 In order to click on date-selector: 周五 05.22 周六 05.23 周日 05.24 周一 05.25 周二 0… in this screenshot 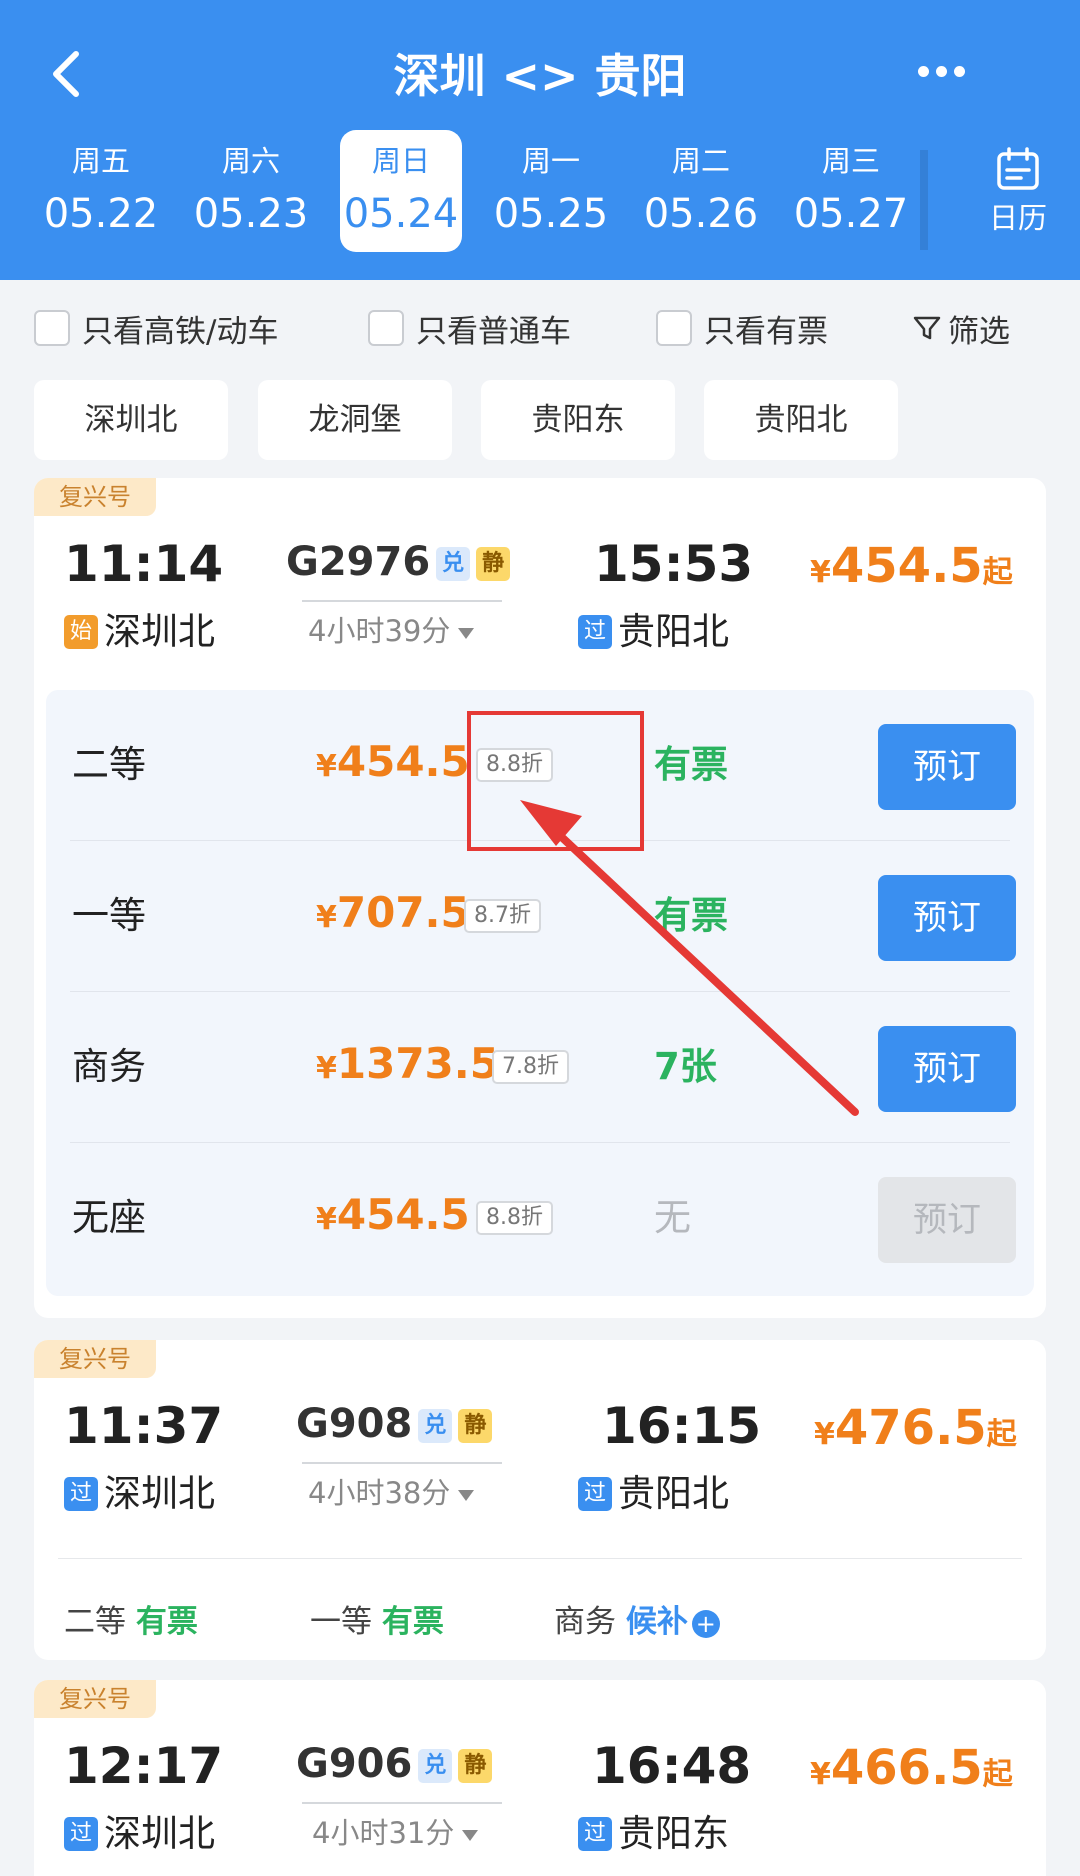, I will do `click(540, 192)`.